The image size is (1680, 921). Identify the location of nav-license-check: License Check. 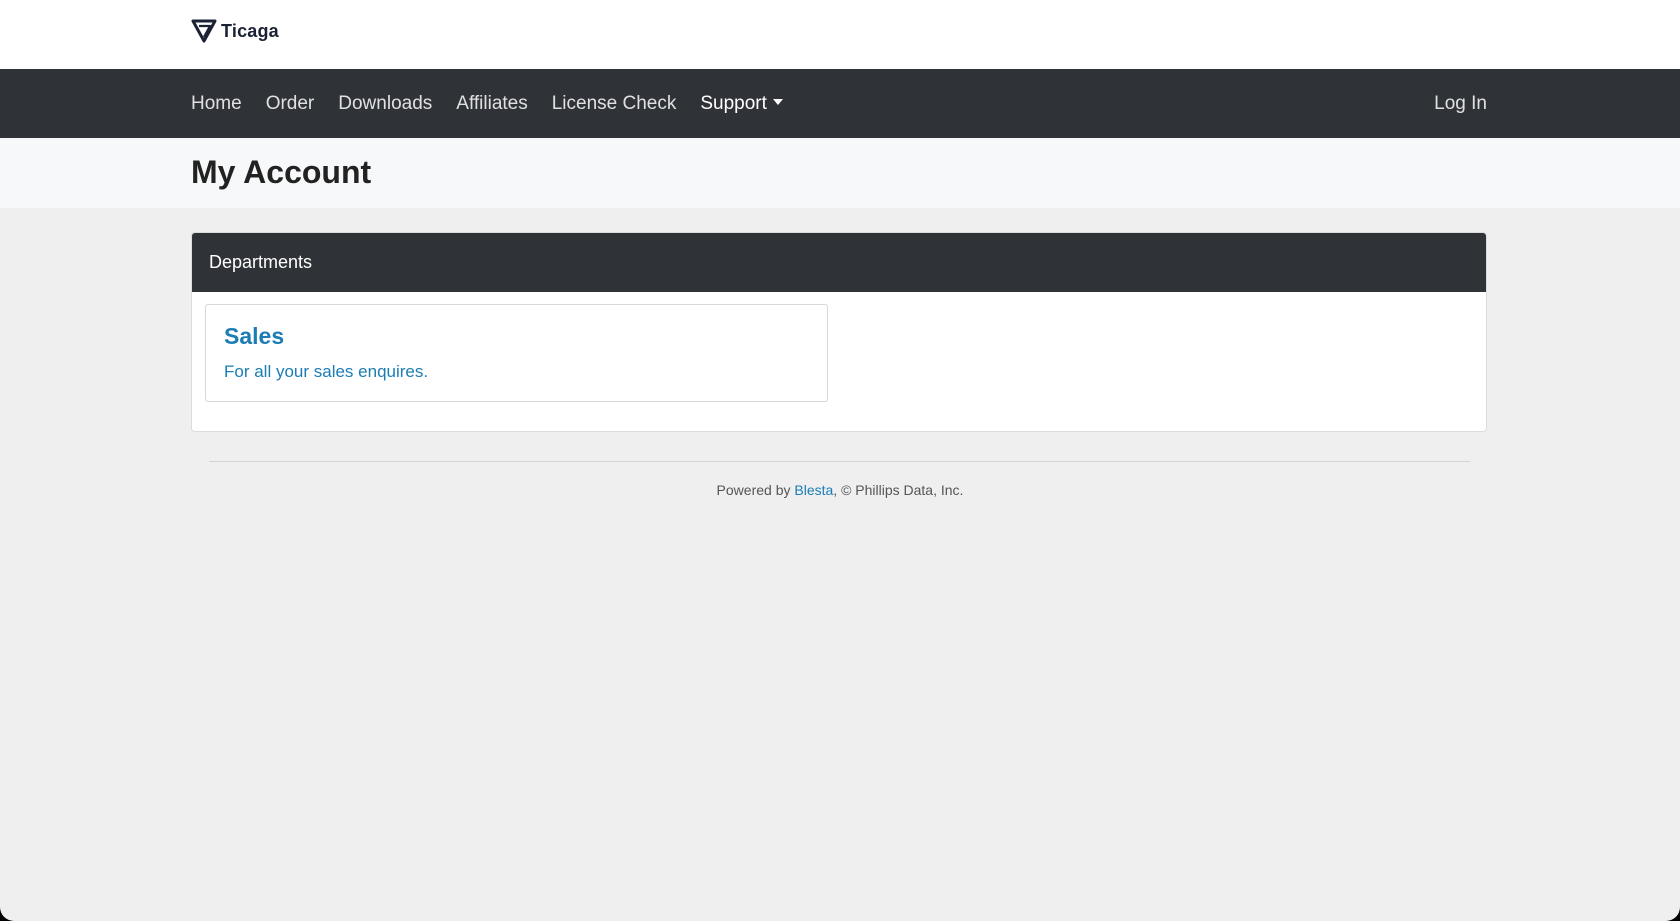
(614, 104).